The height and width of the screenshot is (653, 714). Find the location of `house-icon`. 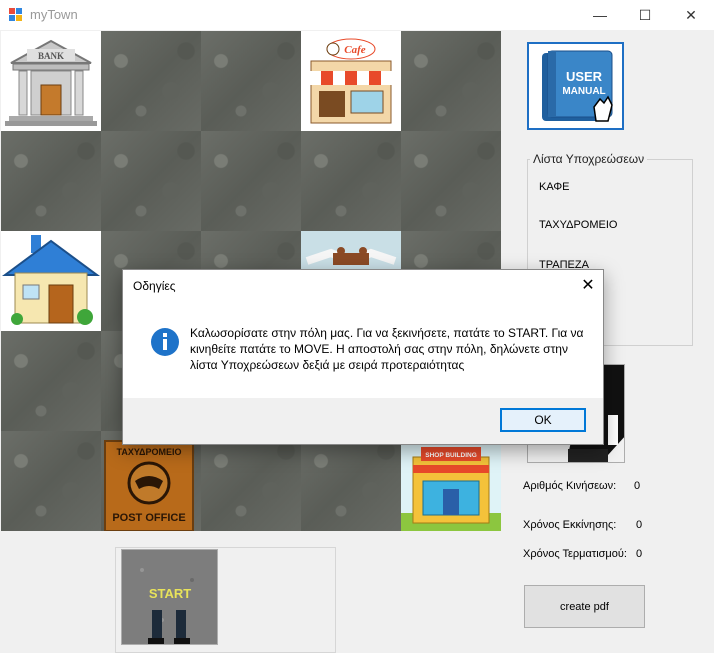

house-icon is located at coordinates (51, 280).